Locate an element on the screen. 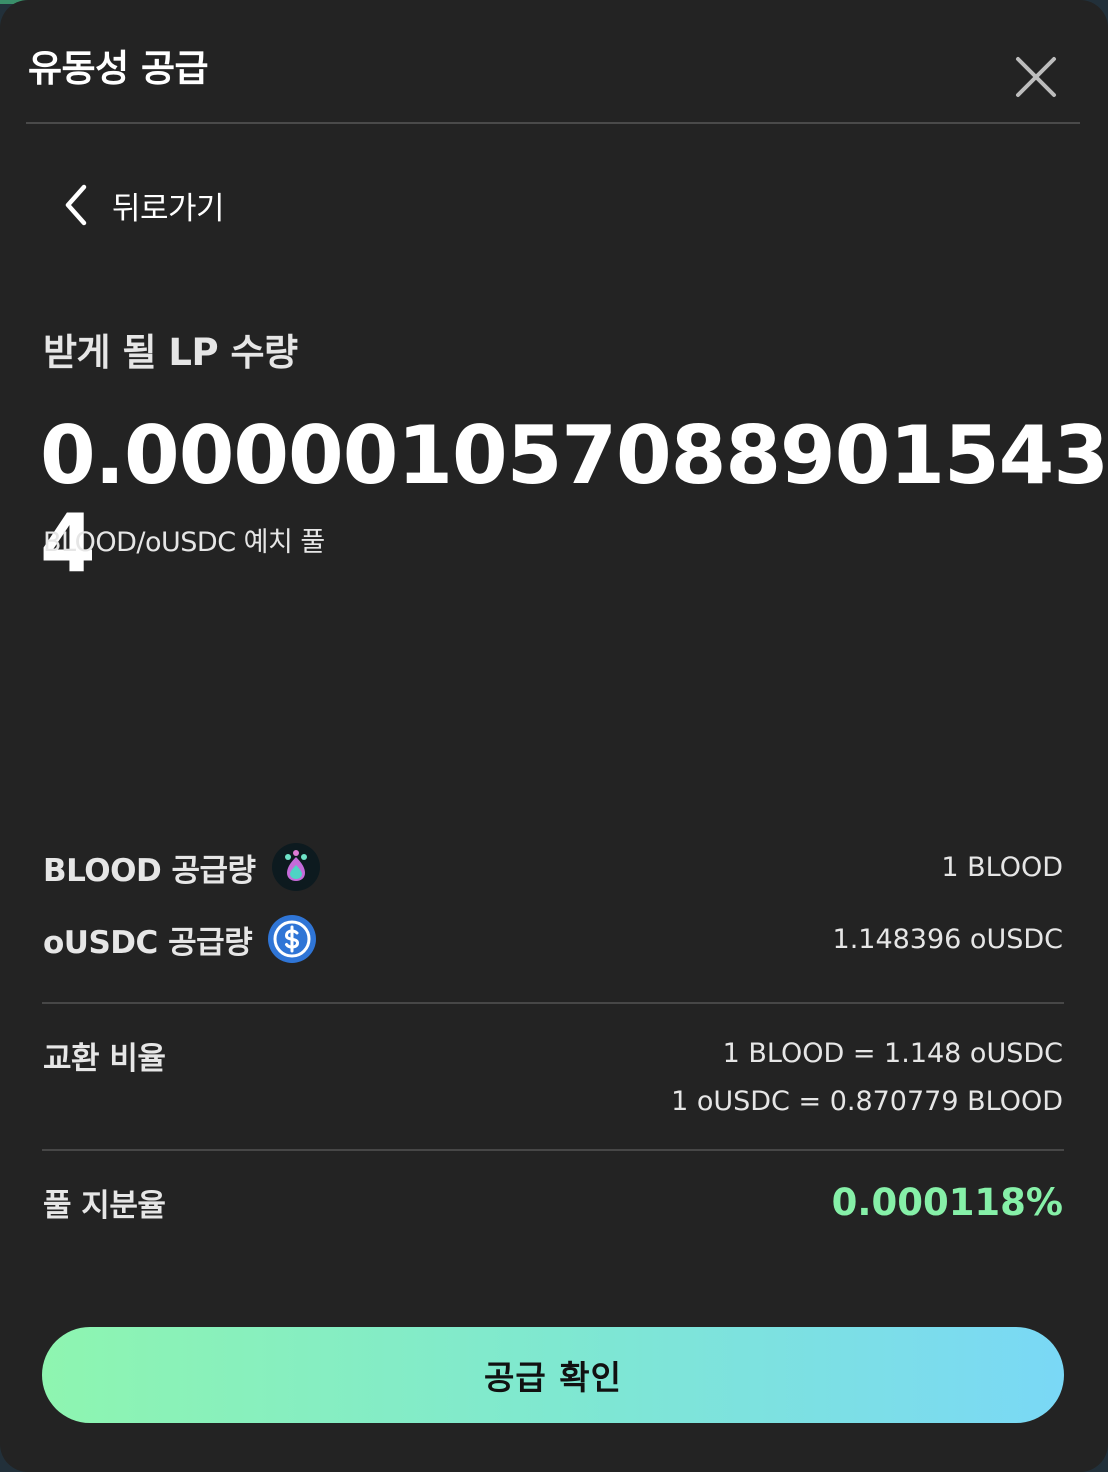 This screenshot has height=1472, width=1108. pool-share-label: 풀 지분율 is located at coordinates (104, 1206).